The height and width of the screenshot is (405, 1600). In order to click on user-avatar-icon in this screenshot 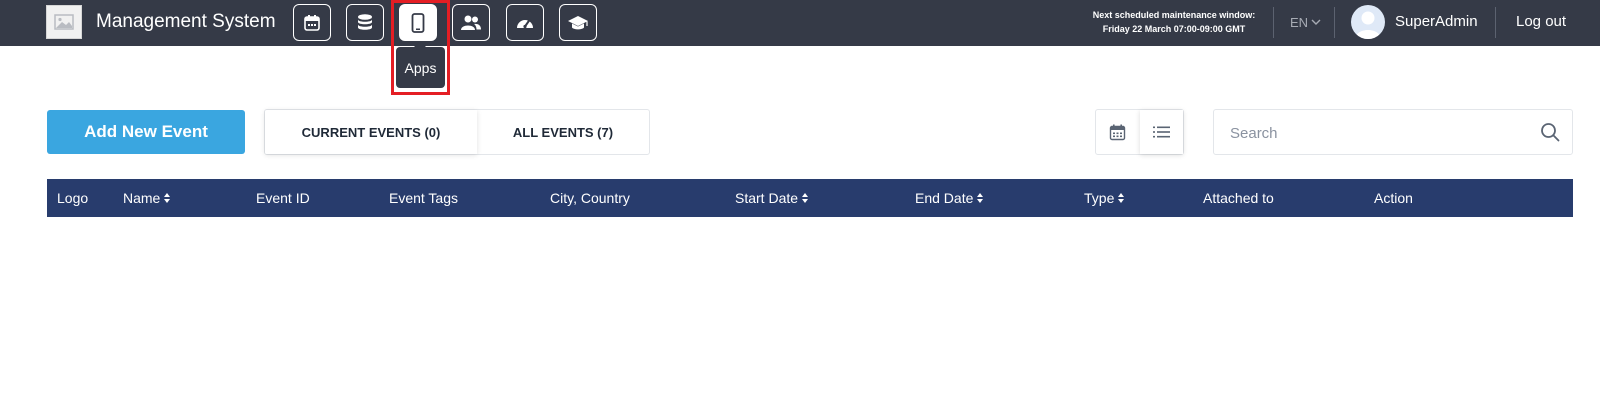, I will do `click(1368, 25)`.